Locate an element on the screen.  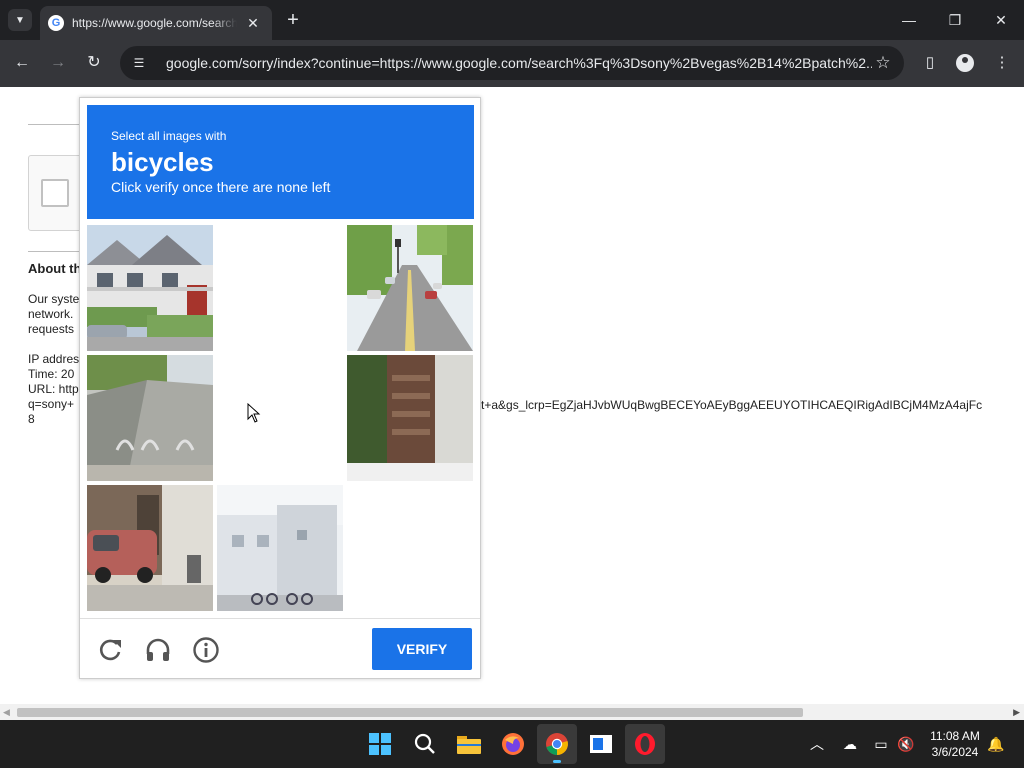
back-icon: ← is located at coordinates (22, 63).